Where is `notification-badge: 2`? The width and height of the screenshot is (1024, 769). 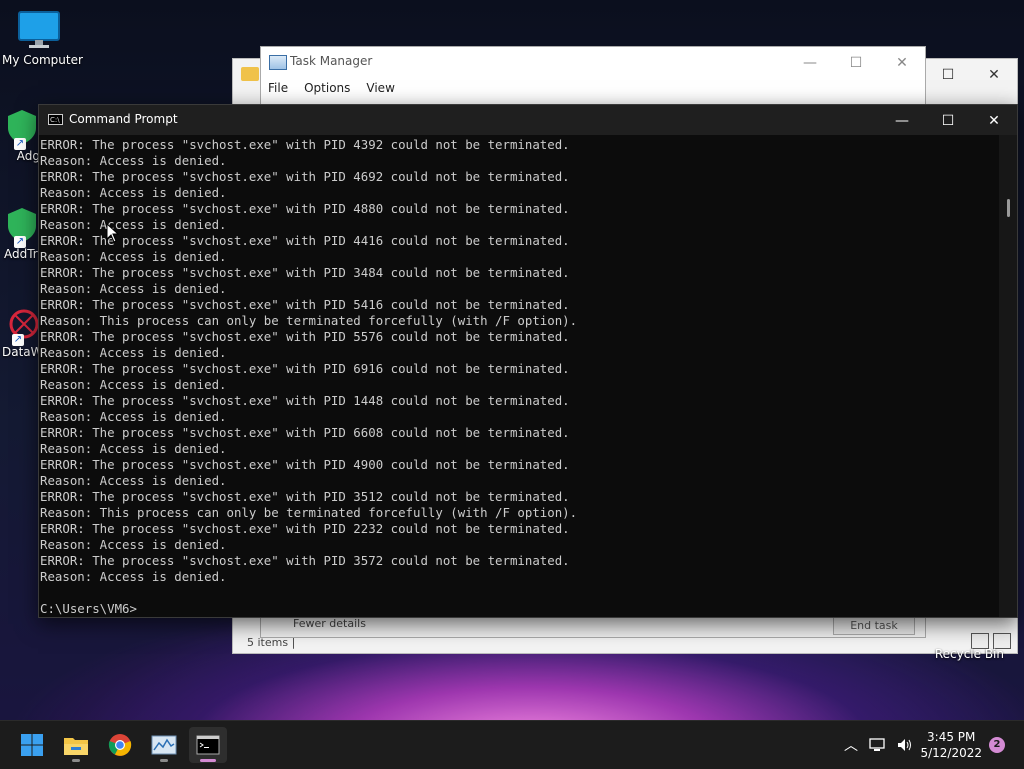 notification-badge: 2 is located at coordinates (997, 745).